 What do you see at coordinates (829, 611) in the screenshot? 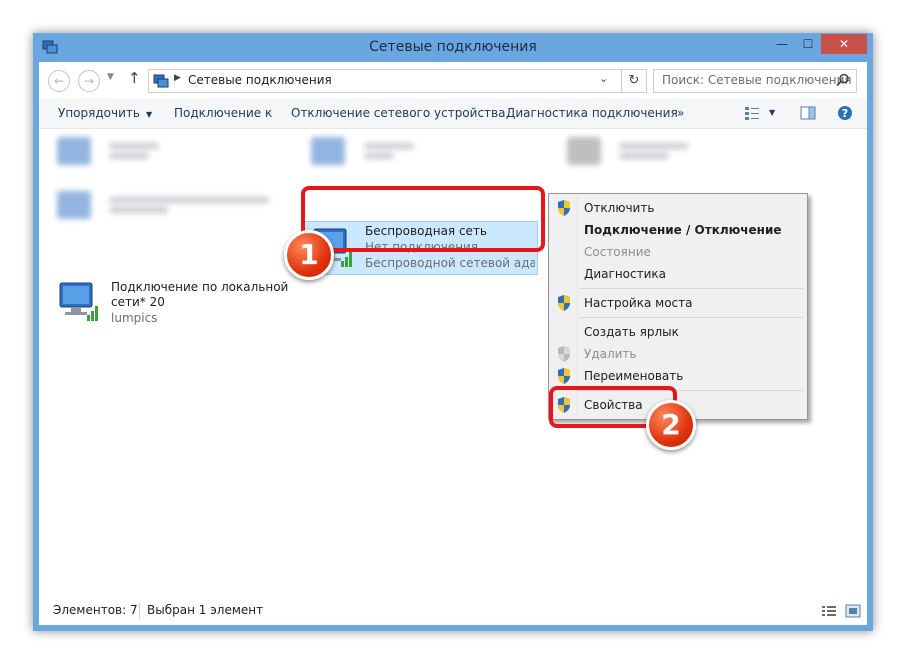
I see `details-view-icon` at bounding box center [829, 611].